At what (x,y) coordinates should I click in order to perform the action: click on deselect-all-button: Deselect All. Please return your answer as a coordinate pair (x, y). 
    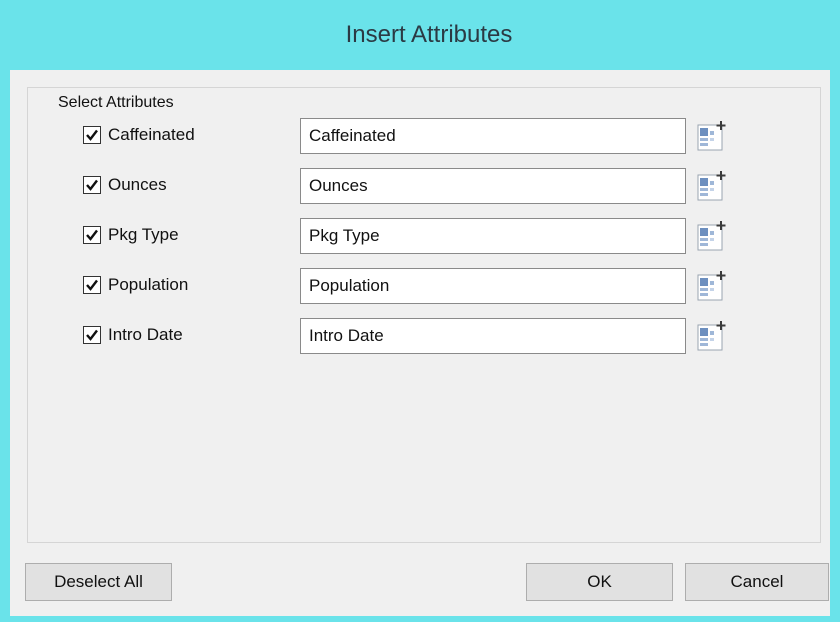
    Looking at the image, I should click on (98, 582).